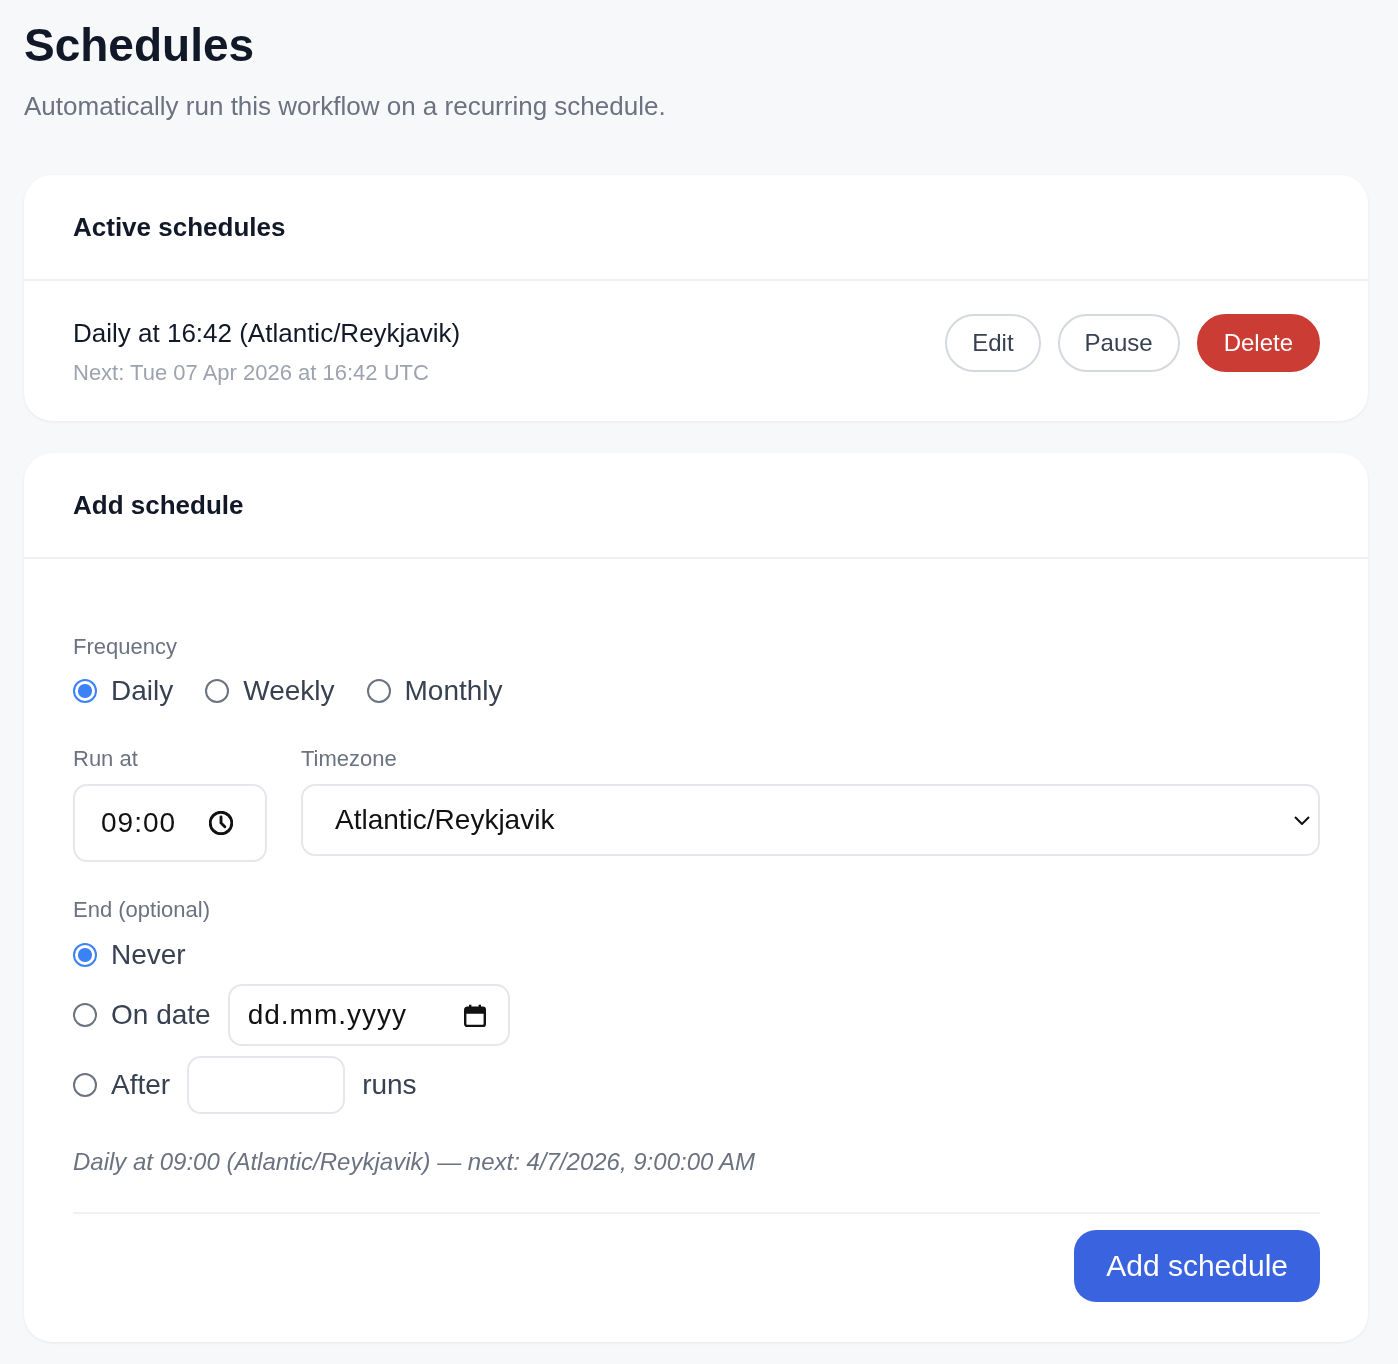 The width and height of the screenshot is (1398, 1364). What do you see at coordinates (158, 505) in the screenshot?
I see `panel-title: Add schedule` at bounding box center [158, 505].